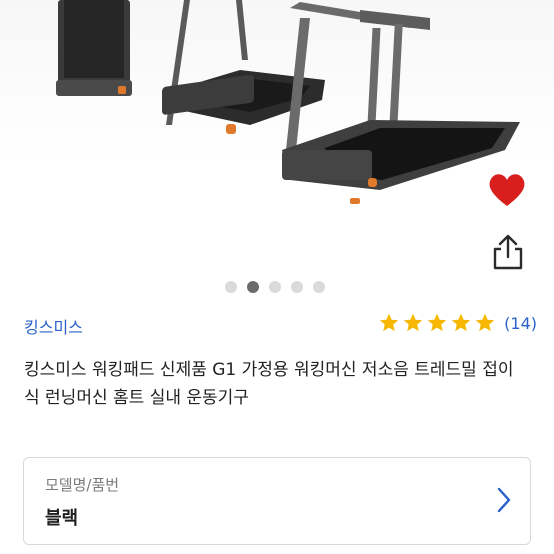 The height and width of the screenshot is (554, 554). I want to click on treadmill-folded, so click(94, 48).